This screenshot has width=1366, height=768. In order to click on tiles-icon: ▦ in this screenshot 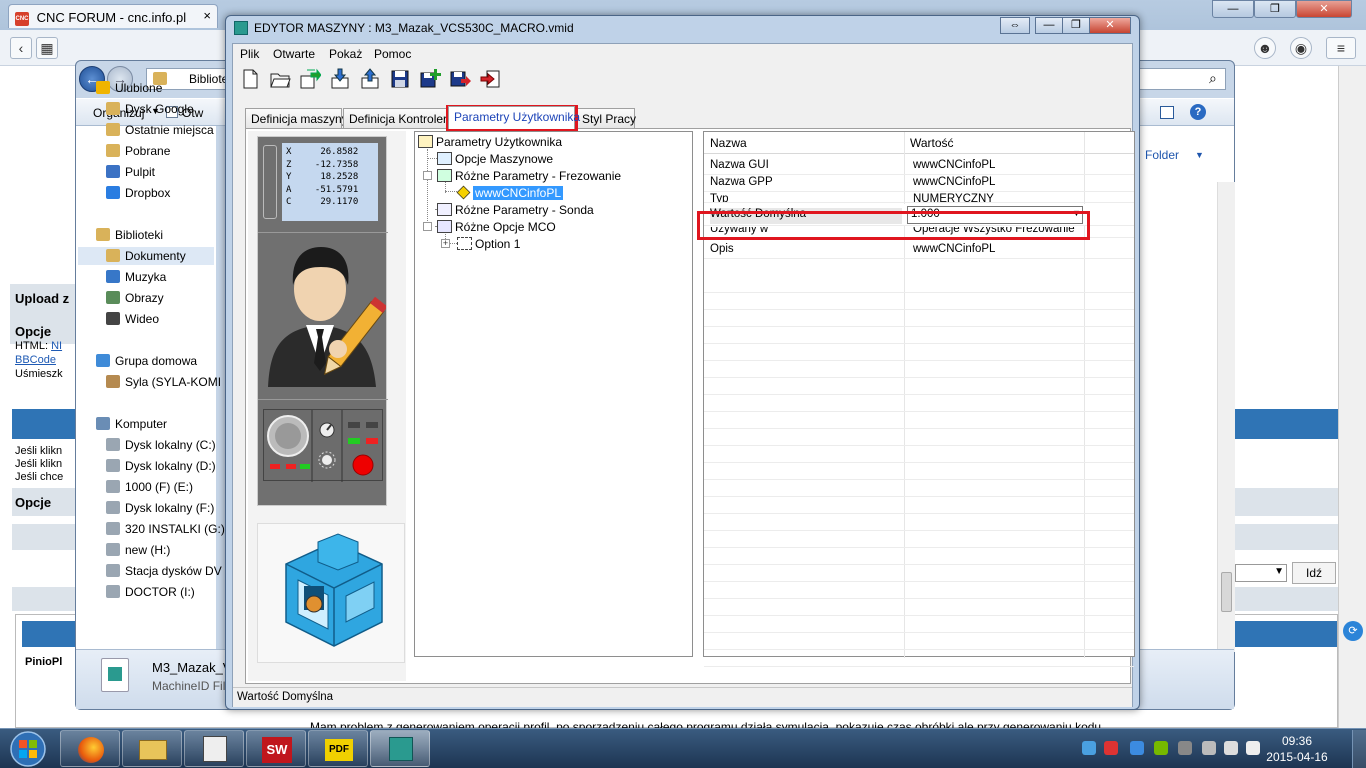, I will do `click(47, 48)`.